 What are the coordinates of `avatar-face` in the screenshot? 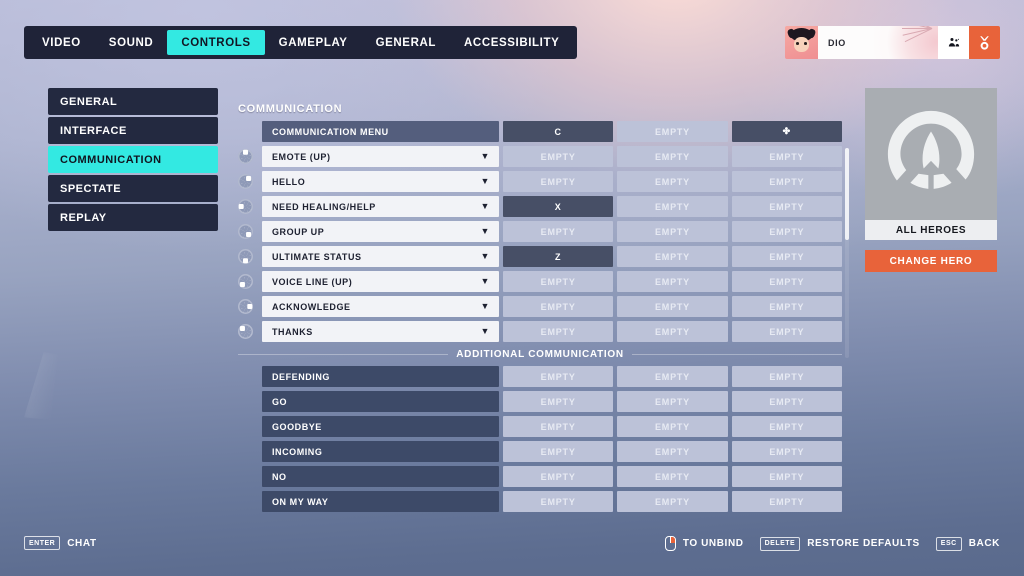 It's located at (801, 44).